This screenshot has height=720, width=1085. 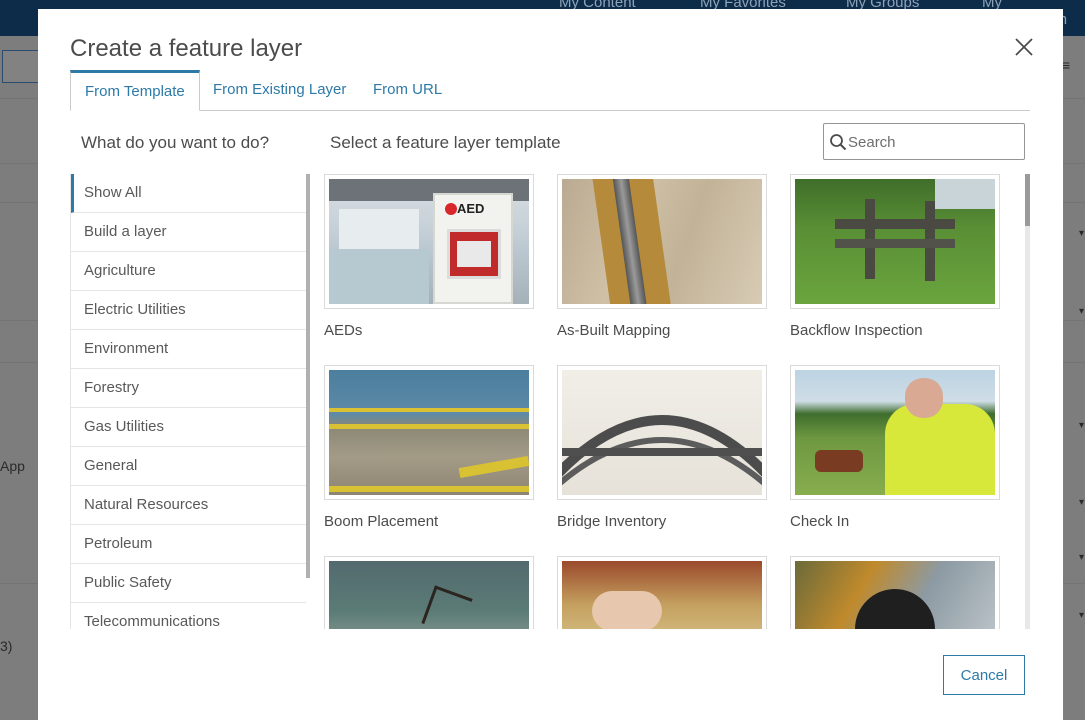 What do you see at coordinates (188, 427) in the screenshot?
I see `category-gas-utilities: Gas Utilities` at bounding box center [188, 427].